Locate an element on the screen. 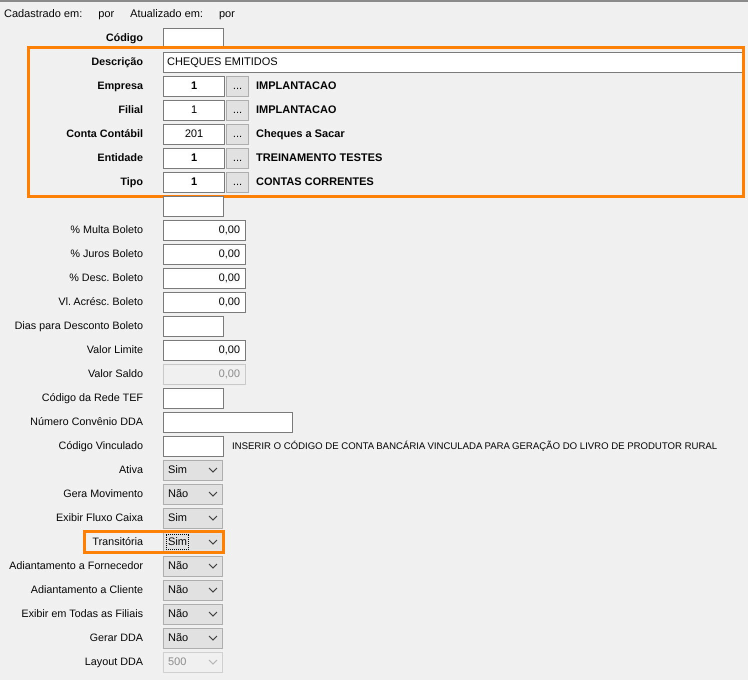 The image size is (748, 680). field-label: Transitória is located at coordinates (117, 542).